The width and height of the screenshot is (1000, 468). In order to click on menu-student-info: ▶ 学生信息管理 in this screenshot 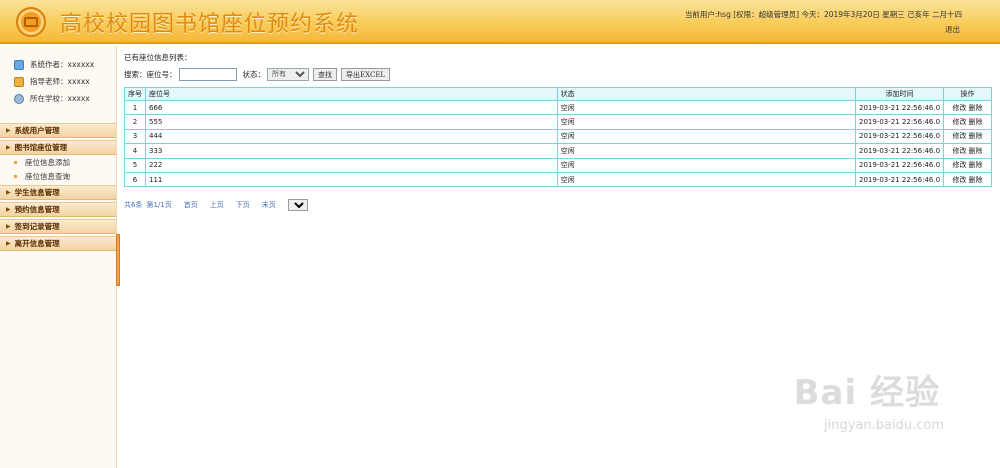, I will do `click(58, 192)`.